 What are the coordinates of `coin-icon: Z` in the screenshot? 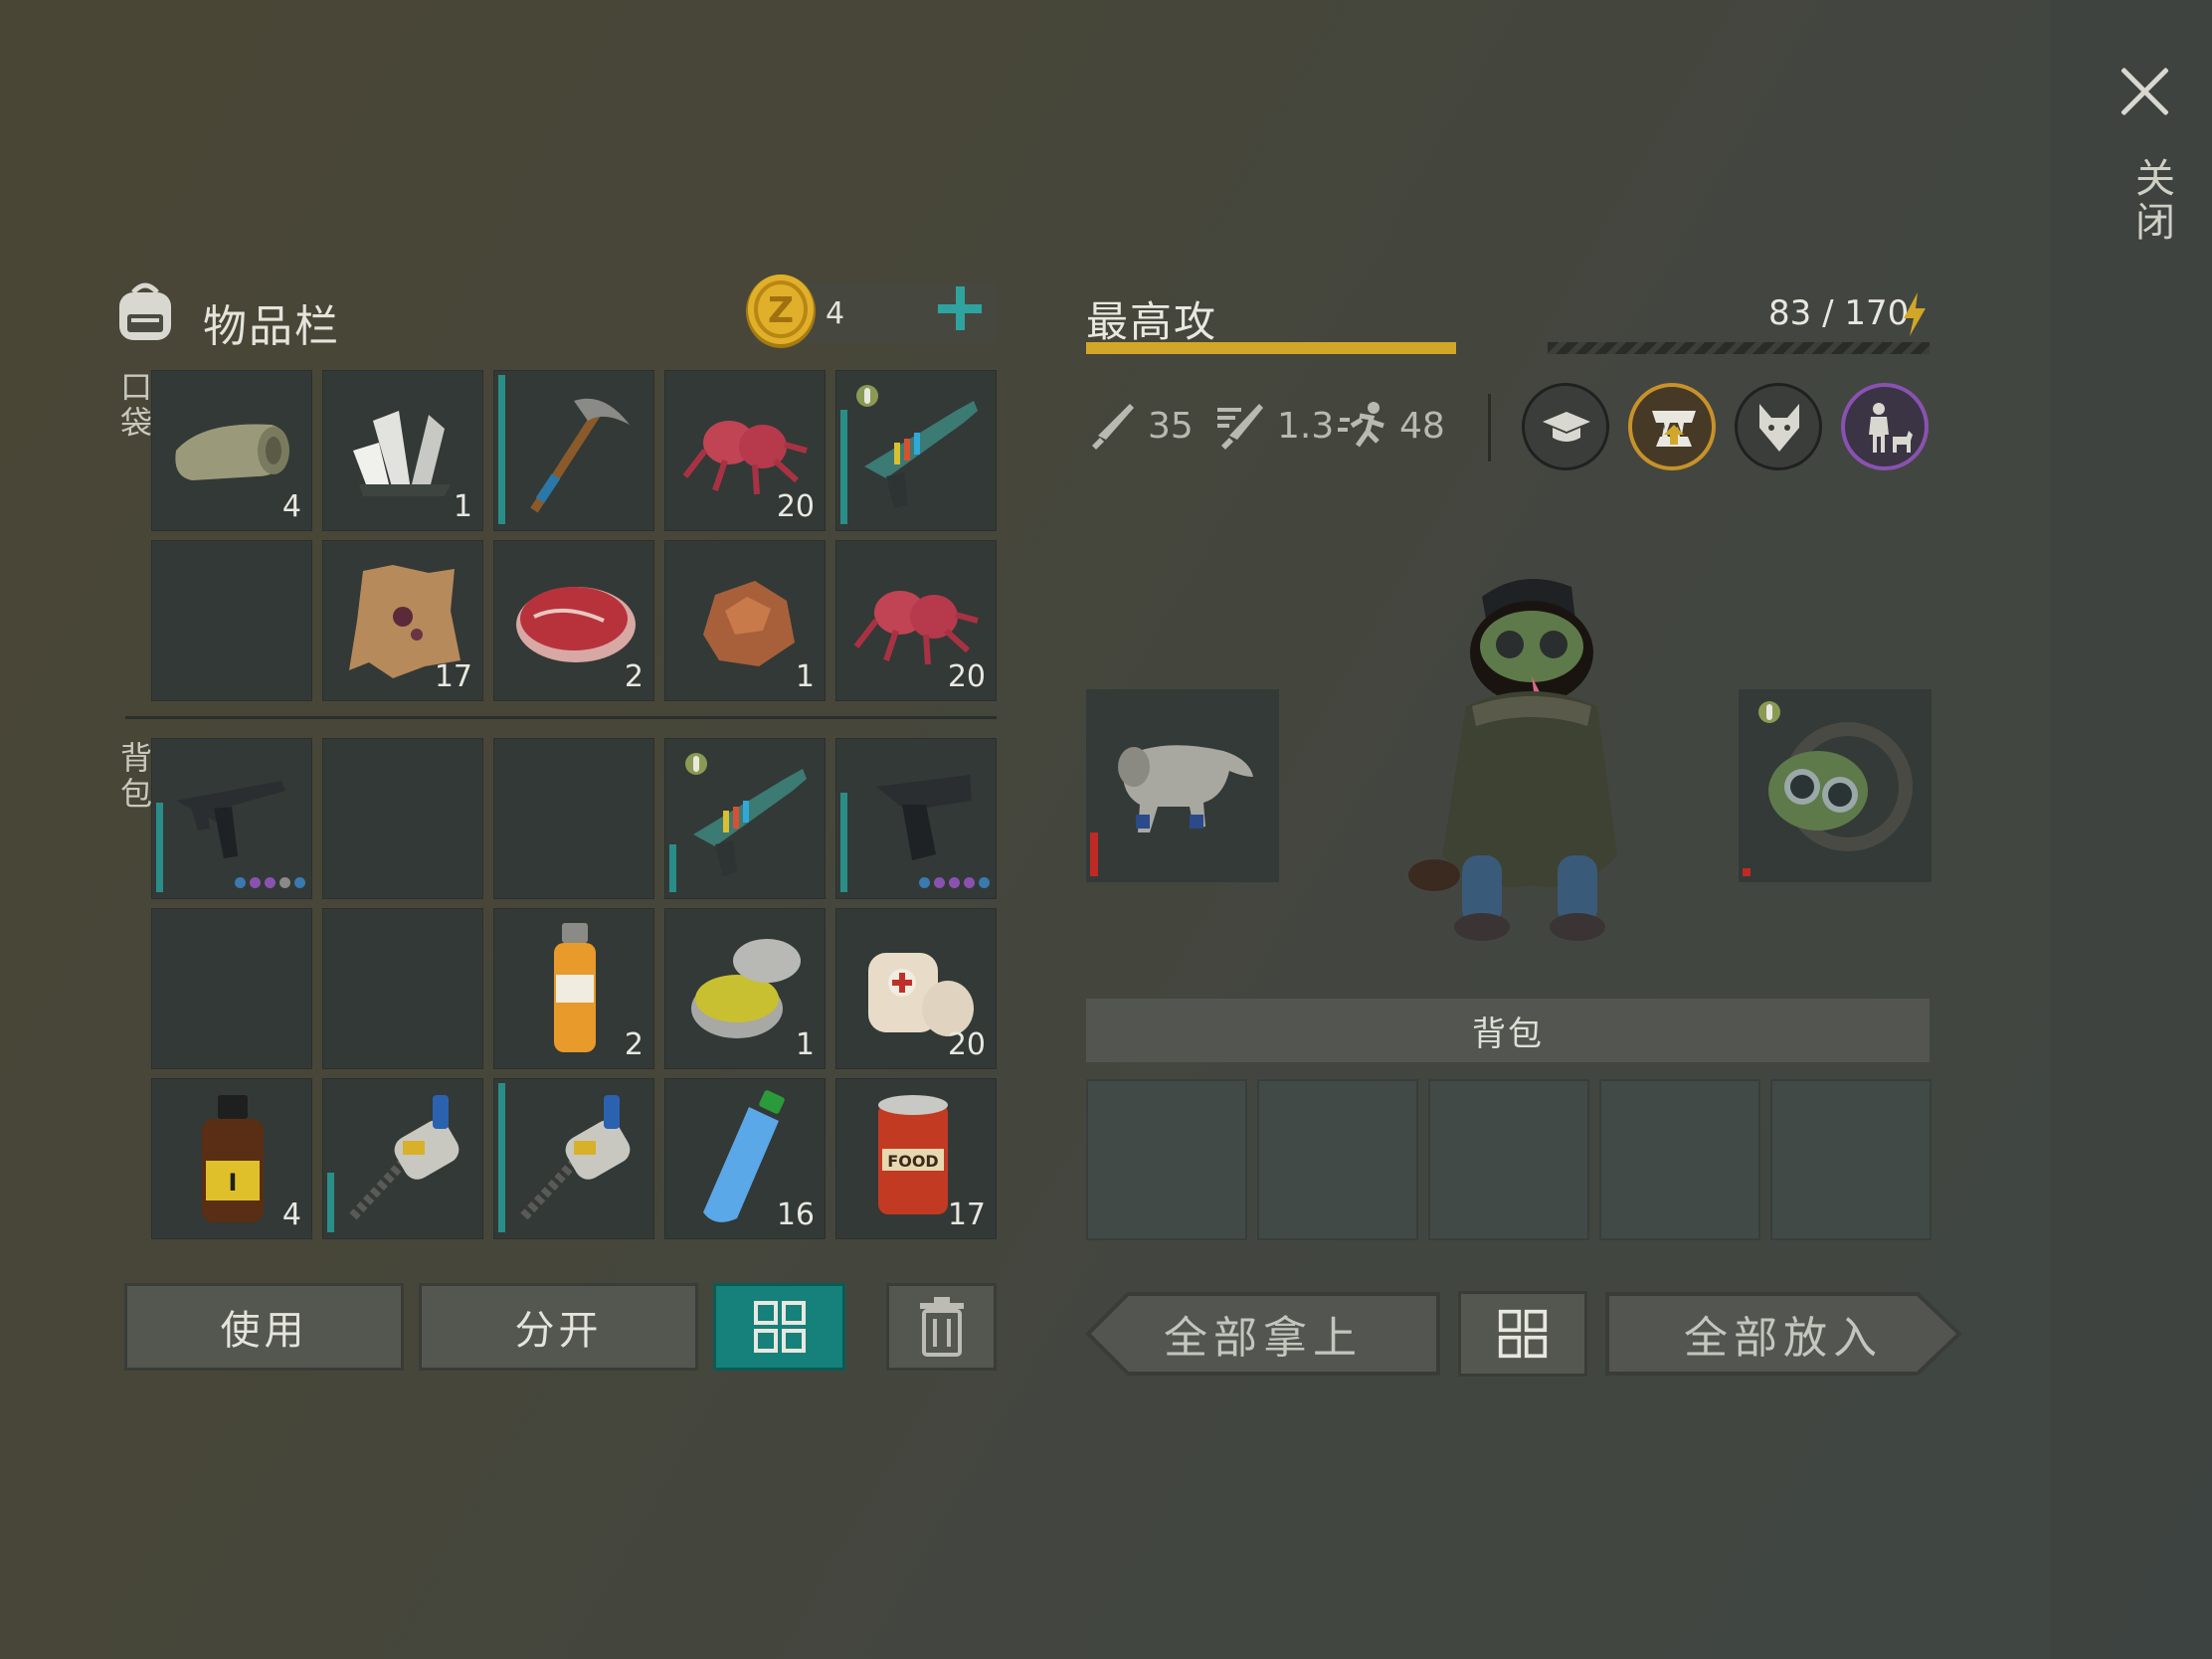 It's located at (781, 311).